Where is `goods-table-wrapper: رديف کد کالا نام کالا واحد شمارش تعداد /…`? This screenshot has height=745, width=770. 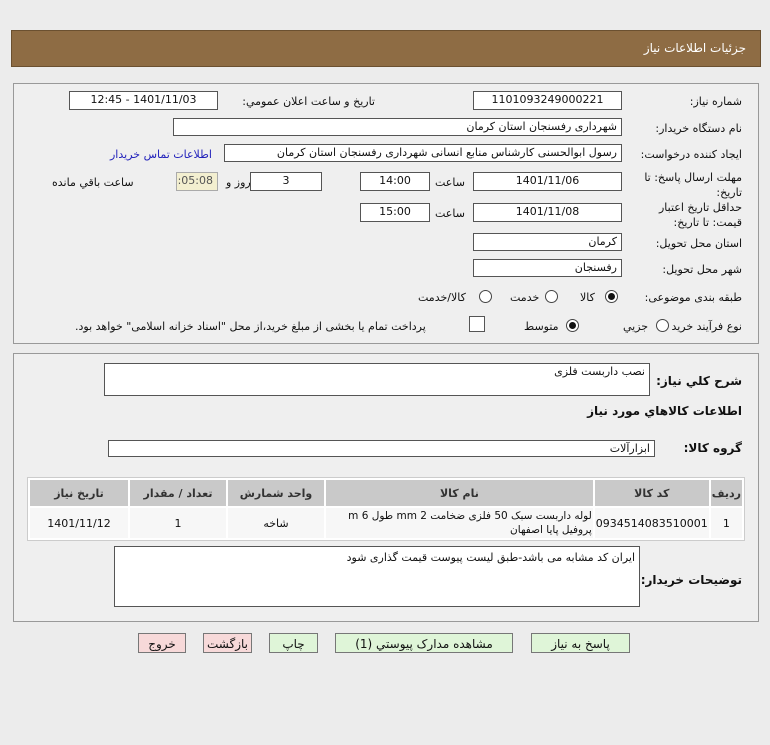
goods-table-wrapper: رديف کد کالا نام کالا واحد شمارش تعداد /… is located at coordinates (386, 509).